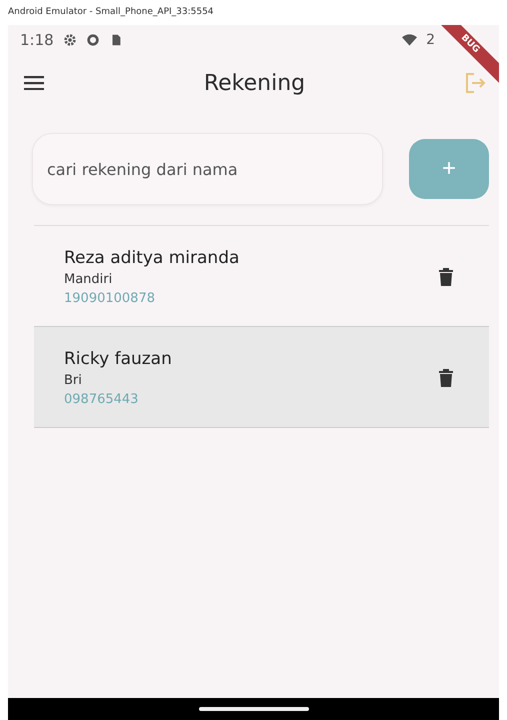  What do you see at coordinates (152, 258) in the screenshot?
I see `account-name: Reza aditya miranda` at bounding box center [152, 258].